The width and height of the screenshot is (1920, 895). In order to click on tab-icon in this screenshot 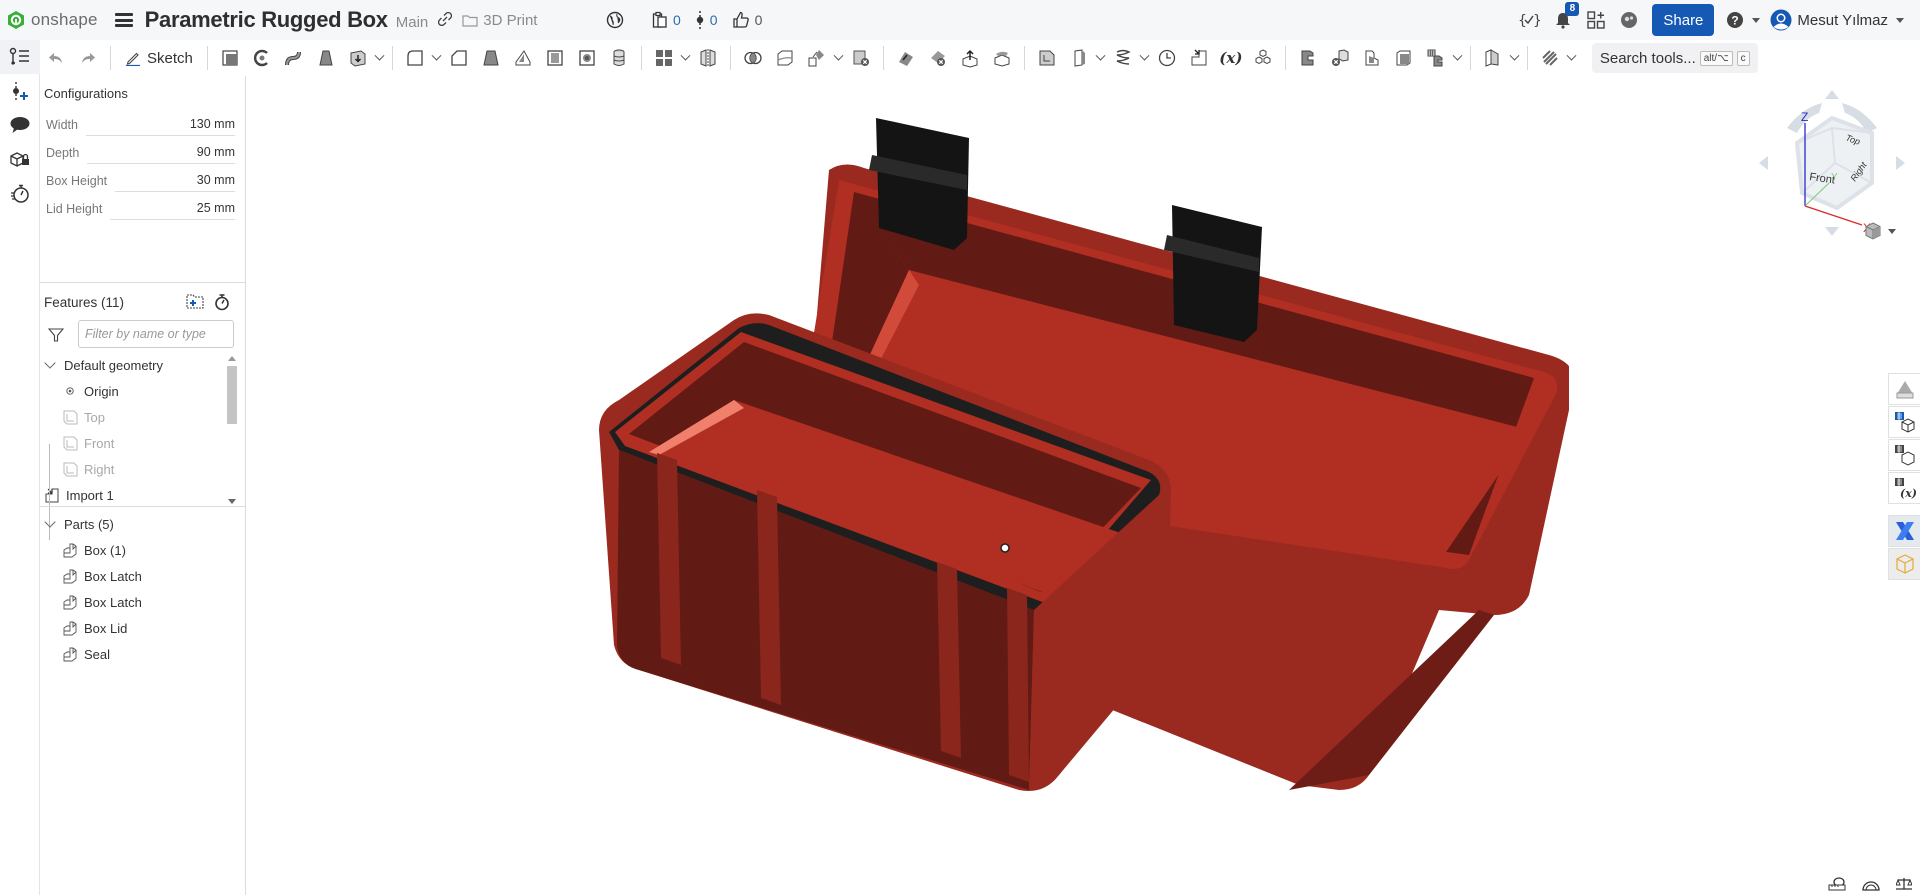, I will do `click(1404, 58)`.